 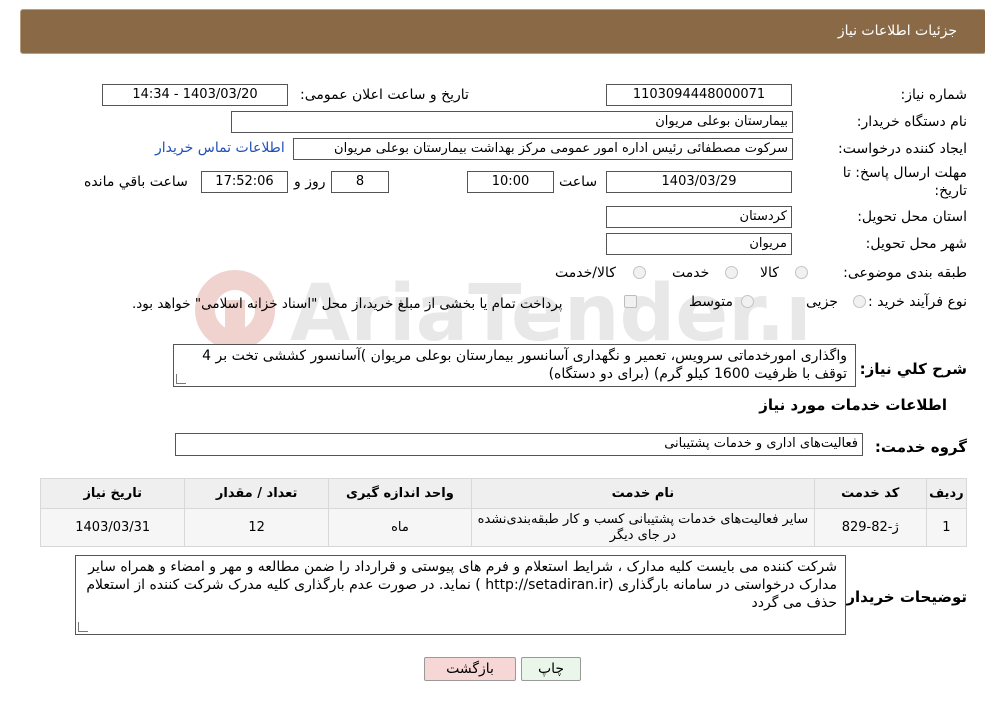 What do you see at coordinates (911, 122) in the screenshot?
I see `buyer-org-label: نام دستگاه خریدار:` at bounding box center [911, 122].